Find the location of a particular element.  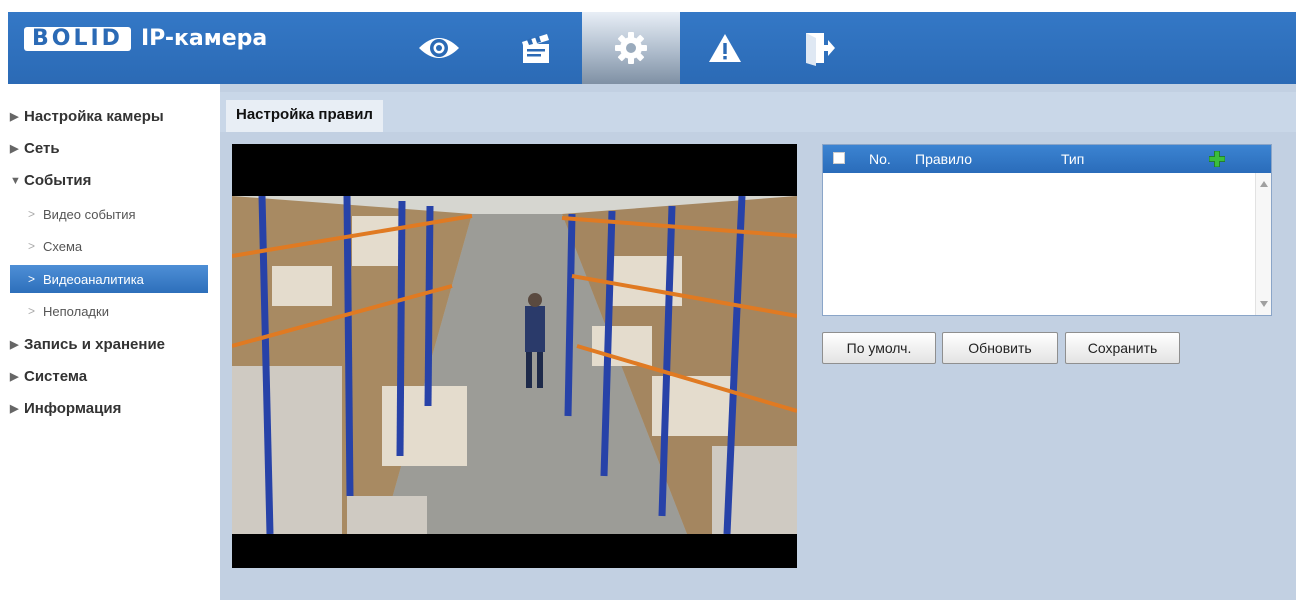

nav-logout-button is located at coordinates (819, 48).